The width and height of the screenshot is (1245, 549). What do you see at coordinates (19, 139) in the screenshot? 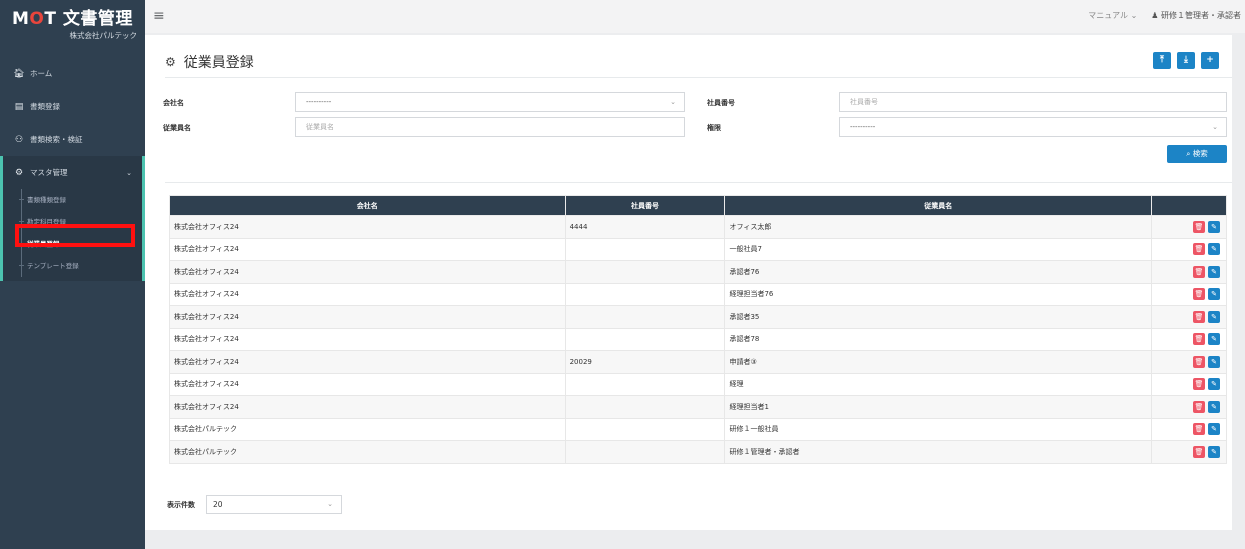
I see `search-verify-icon: ⚇` at bounding box center [19, 139].